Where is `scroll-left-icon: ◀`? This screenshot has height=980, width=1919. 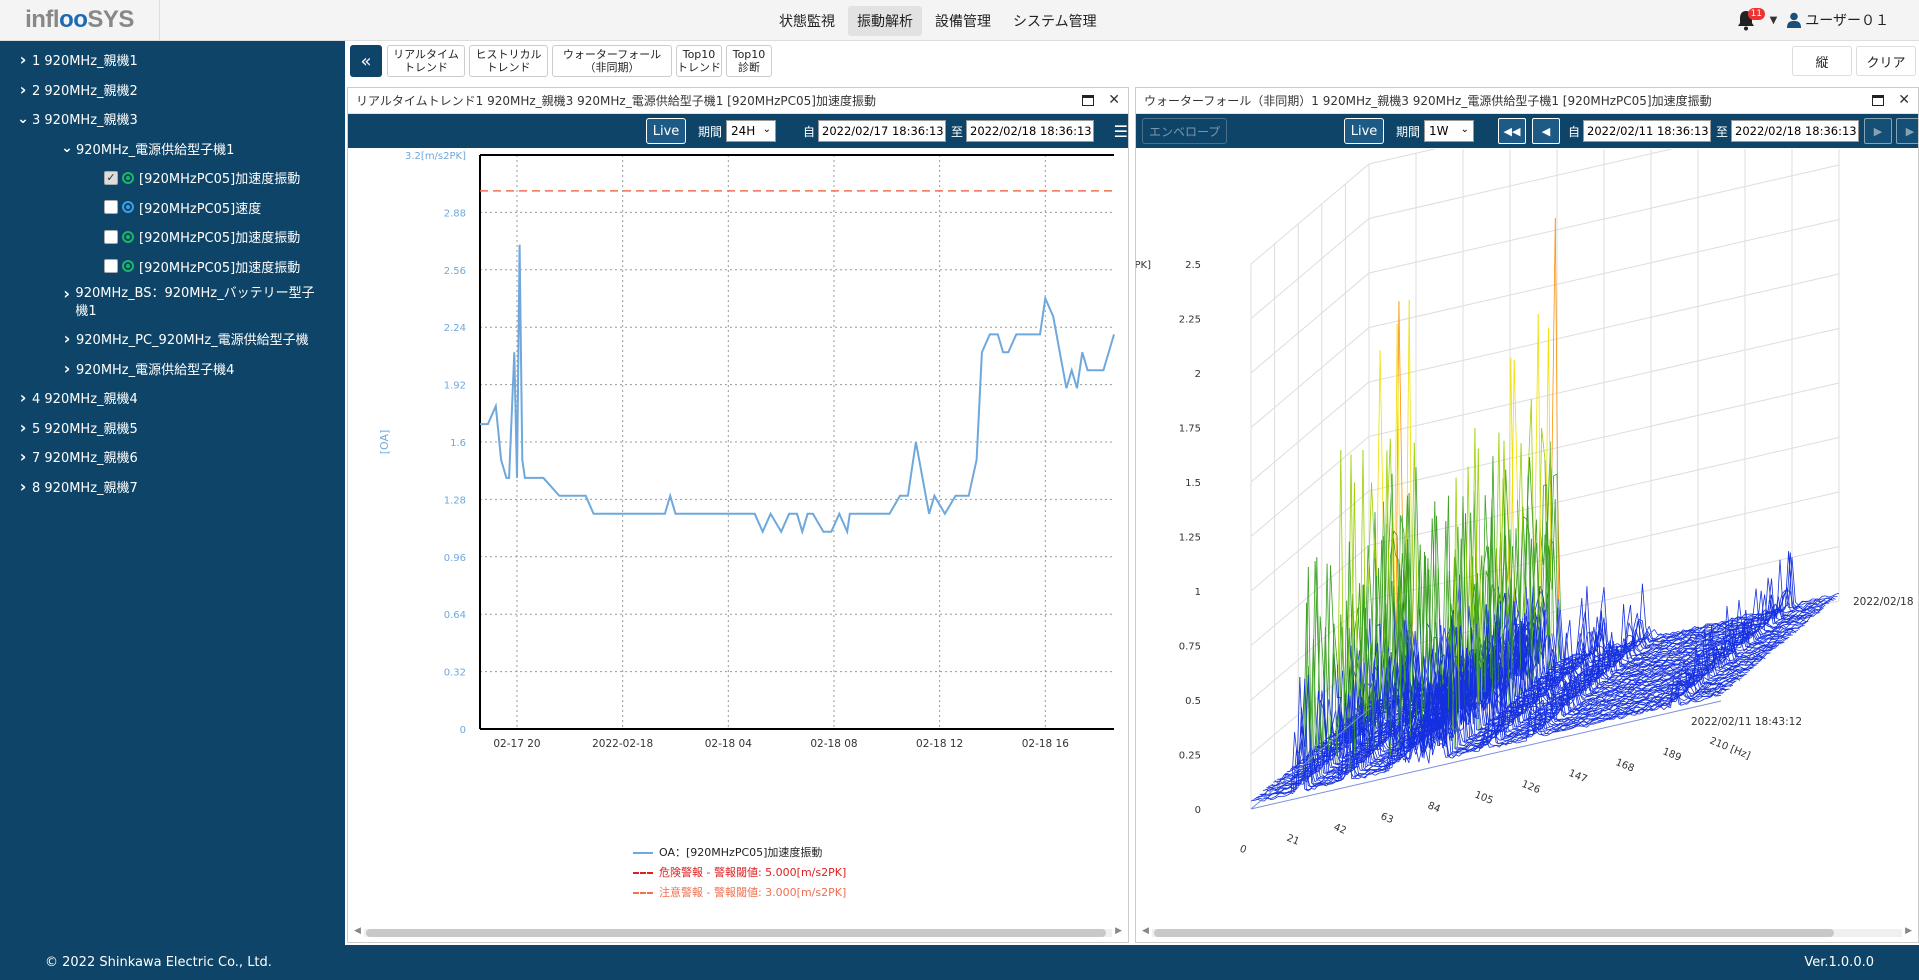
scroll-left-icon: ◀ is located at coordinates (357, 931).